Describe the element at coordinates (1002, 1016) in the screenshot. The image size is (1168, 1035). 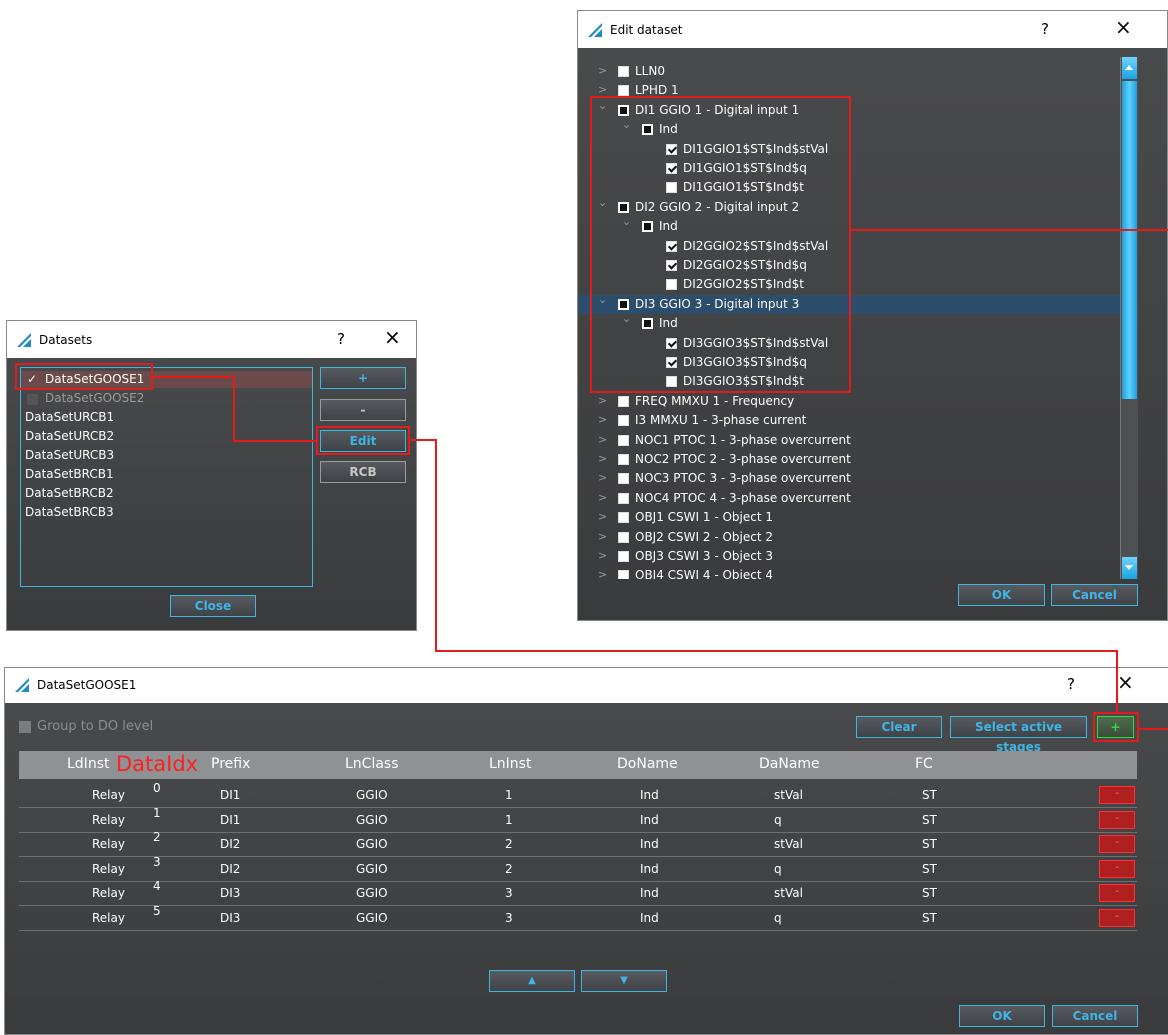
I see `goose-ok-button: OK` at that location.